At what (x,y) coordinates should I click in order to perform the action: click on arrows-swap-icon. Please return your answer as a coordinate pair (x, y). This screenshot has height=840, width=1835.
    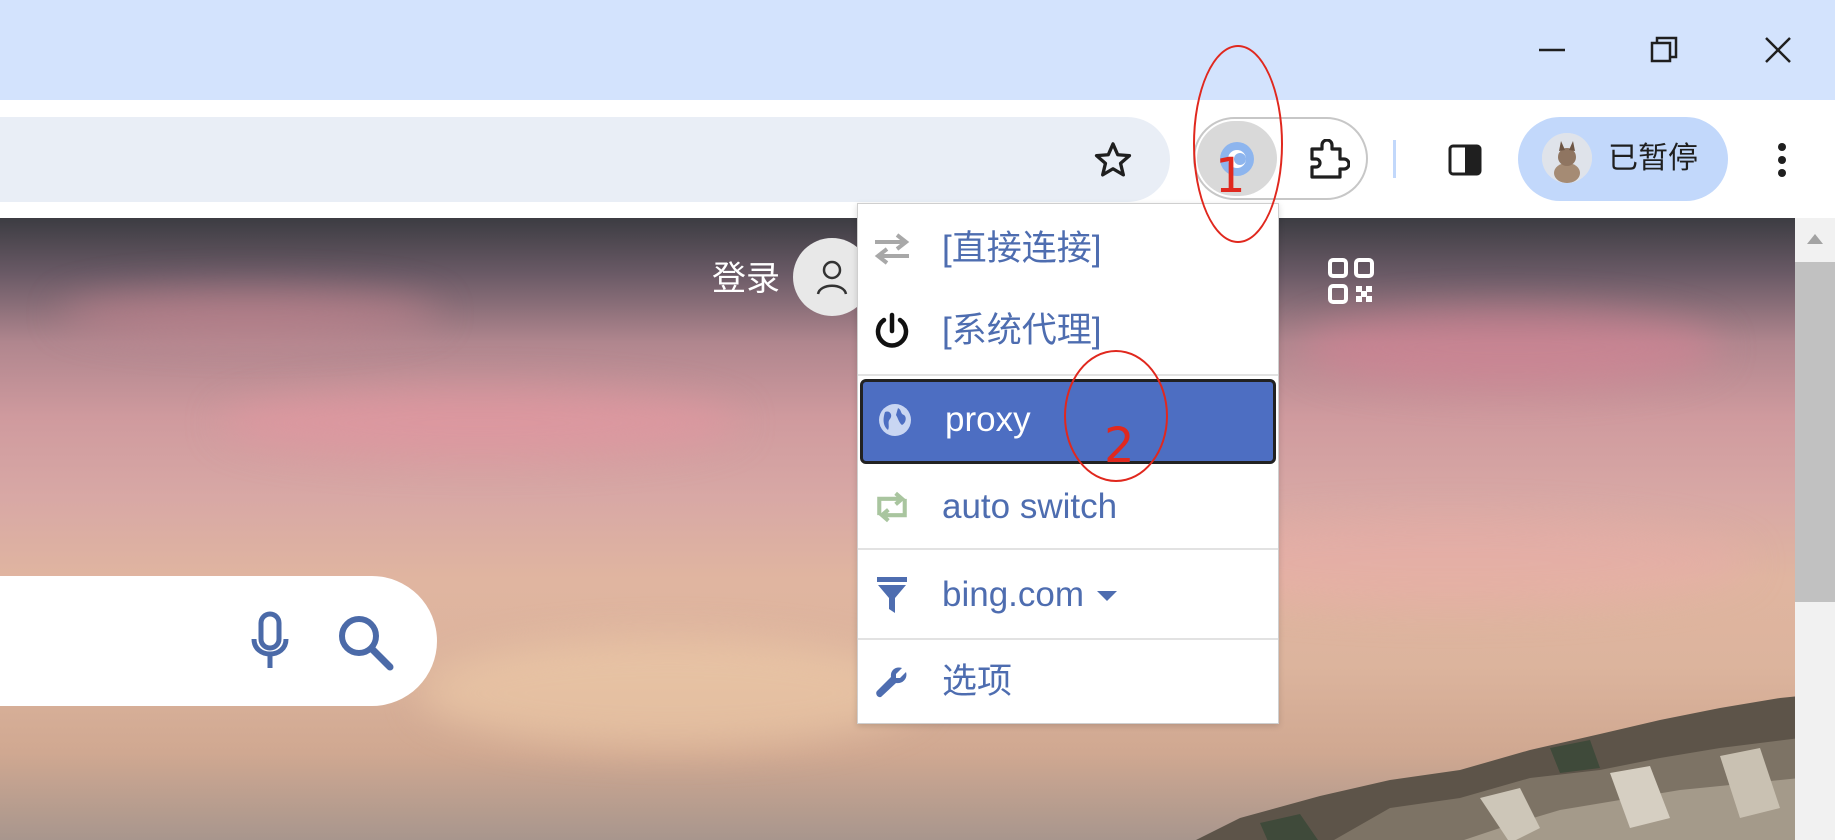
    Looking at the image, I should click on (892, 249).